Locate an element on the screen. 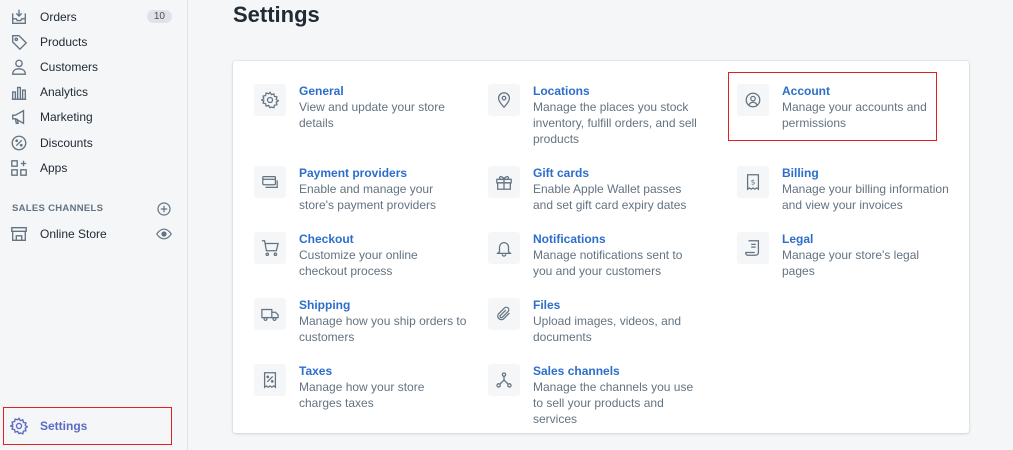 The height and width of the screenshot is (450, 1013). receipt-icon: $ is located at coordinates (753, 182).